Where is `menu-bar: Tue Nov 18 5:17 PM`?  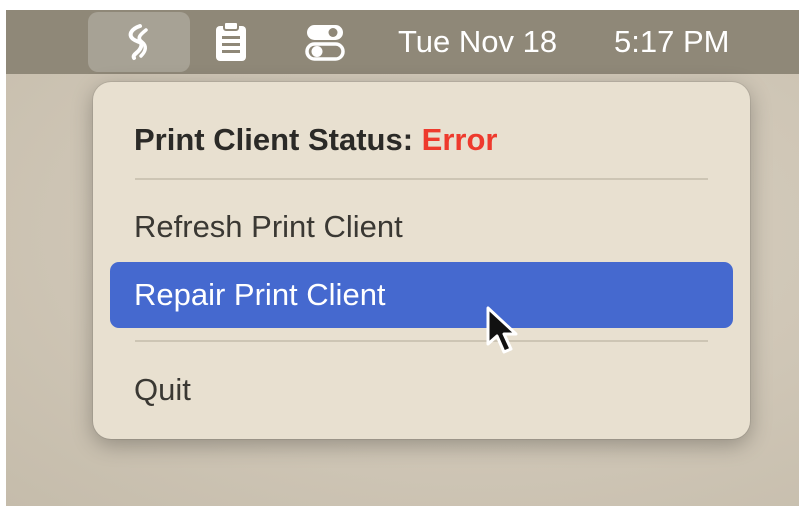 menu-bar: Tue Nov 18 5:17 PM is located at coordinates (402, 42).